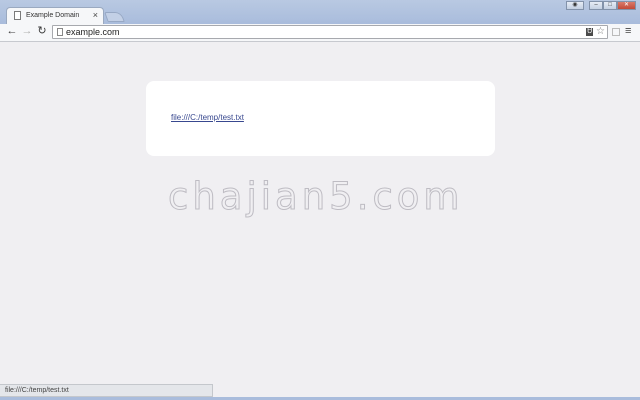 Image resolution: width=640 pixels, height=400 pixels. Describe the element at coordinates (320, 118) in the screenshot. I see `content-card: file:///C:/temp/test.txt` at that location.